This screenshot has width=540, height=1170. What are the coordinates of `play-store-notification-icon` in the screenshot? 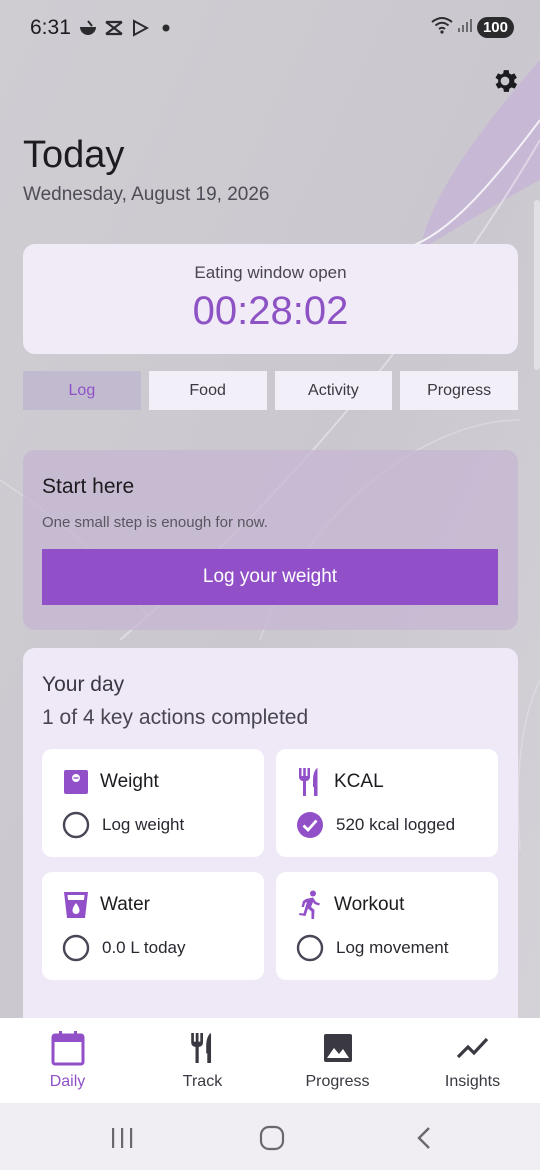 It's located at (140, 28).